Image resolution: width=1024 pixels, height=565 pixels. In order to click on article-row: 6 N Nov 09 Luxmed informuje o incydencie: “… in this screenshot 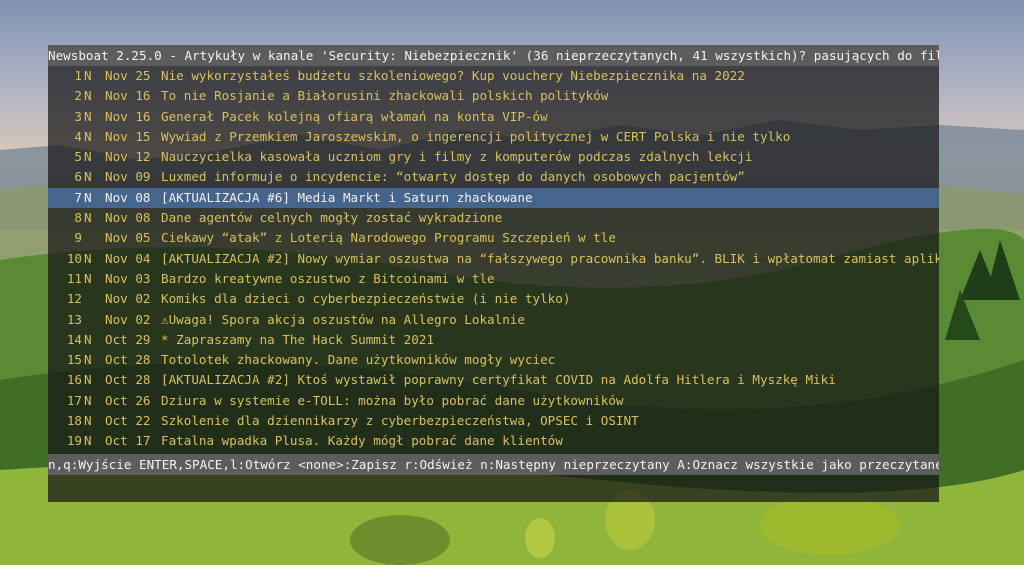, I will do `click(493, 177)`.